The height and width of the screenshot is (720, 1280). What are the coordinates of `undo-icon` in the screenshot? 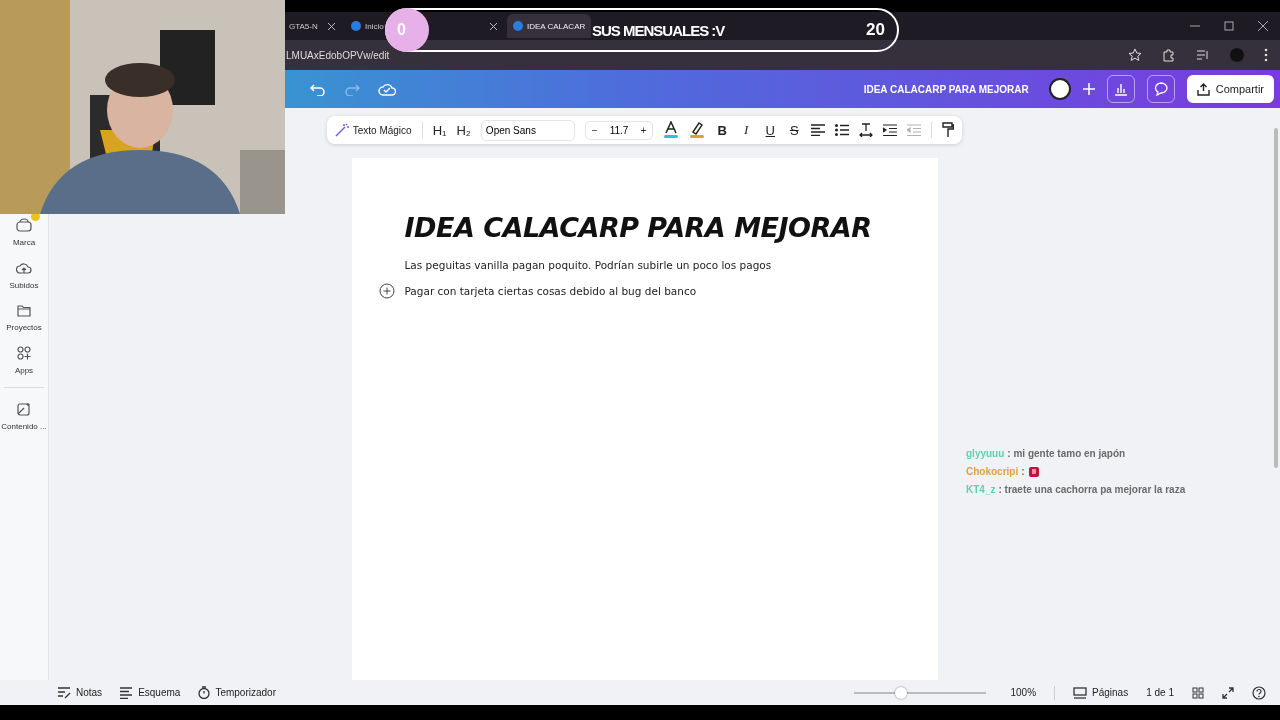 It's located at (318, 89).